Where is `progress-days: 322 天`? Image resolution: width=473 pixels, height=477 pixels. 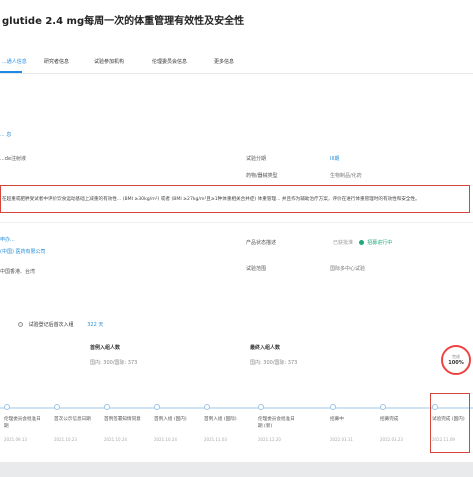 progress-days: 322 天 is located at coordinates (95, 325).